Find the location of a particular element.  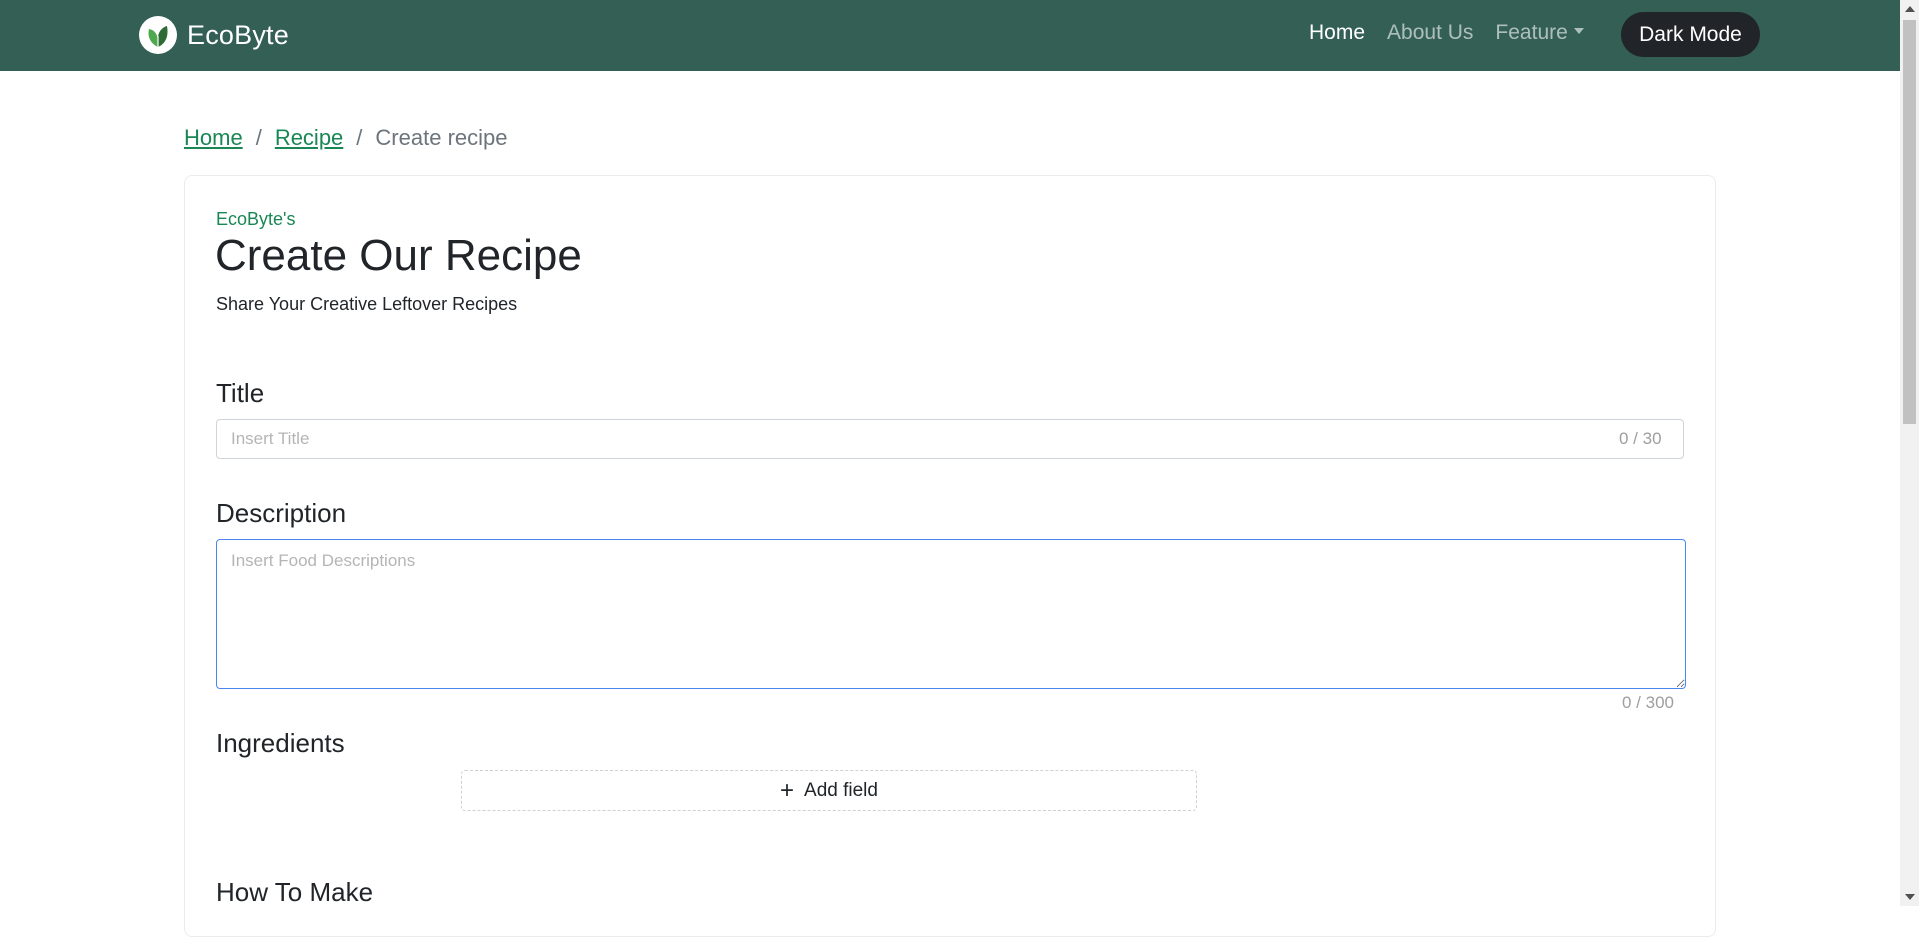

nav-dropdown-feature-label: Feature is located at coordinates (1531, 32).